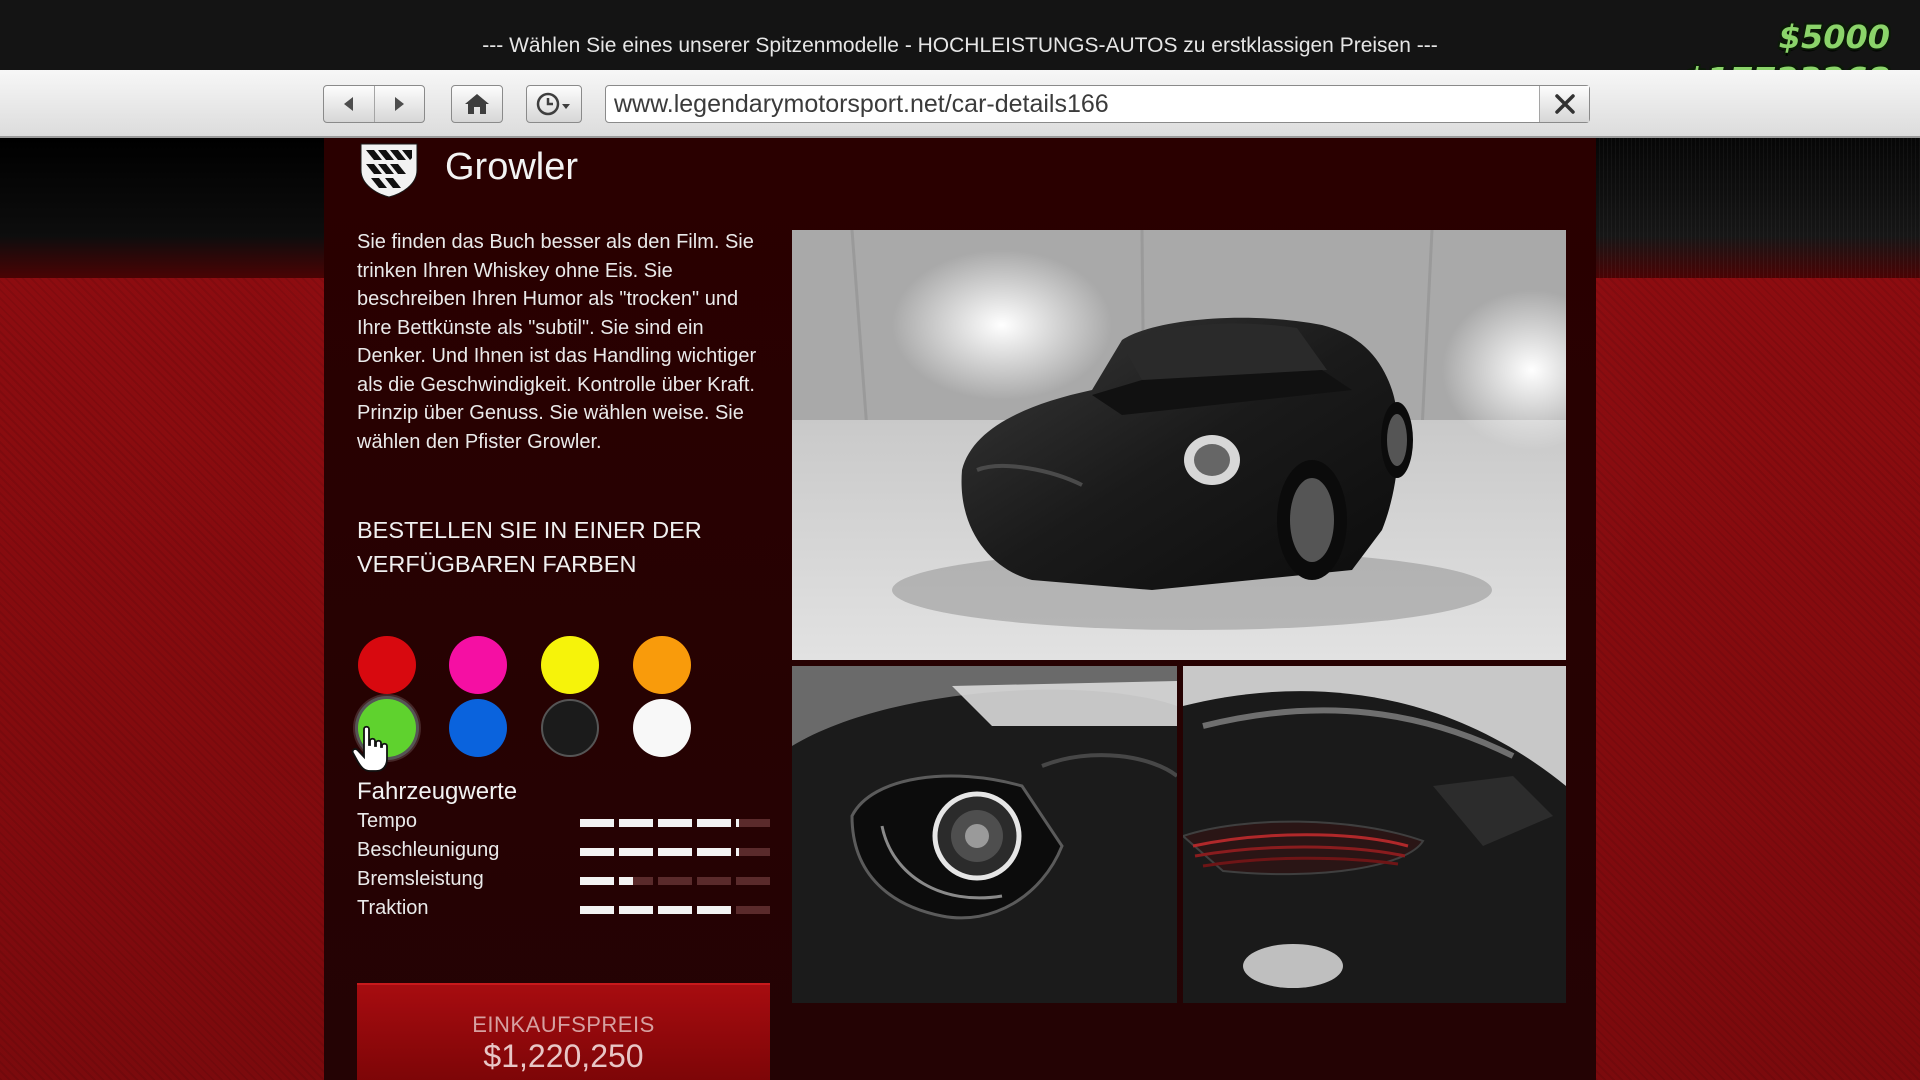  Describe the element at coordinates (420, 879) in the screenshot. I see `stat-label: Bremsleistung` at that location.